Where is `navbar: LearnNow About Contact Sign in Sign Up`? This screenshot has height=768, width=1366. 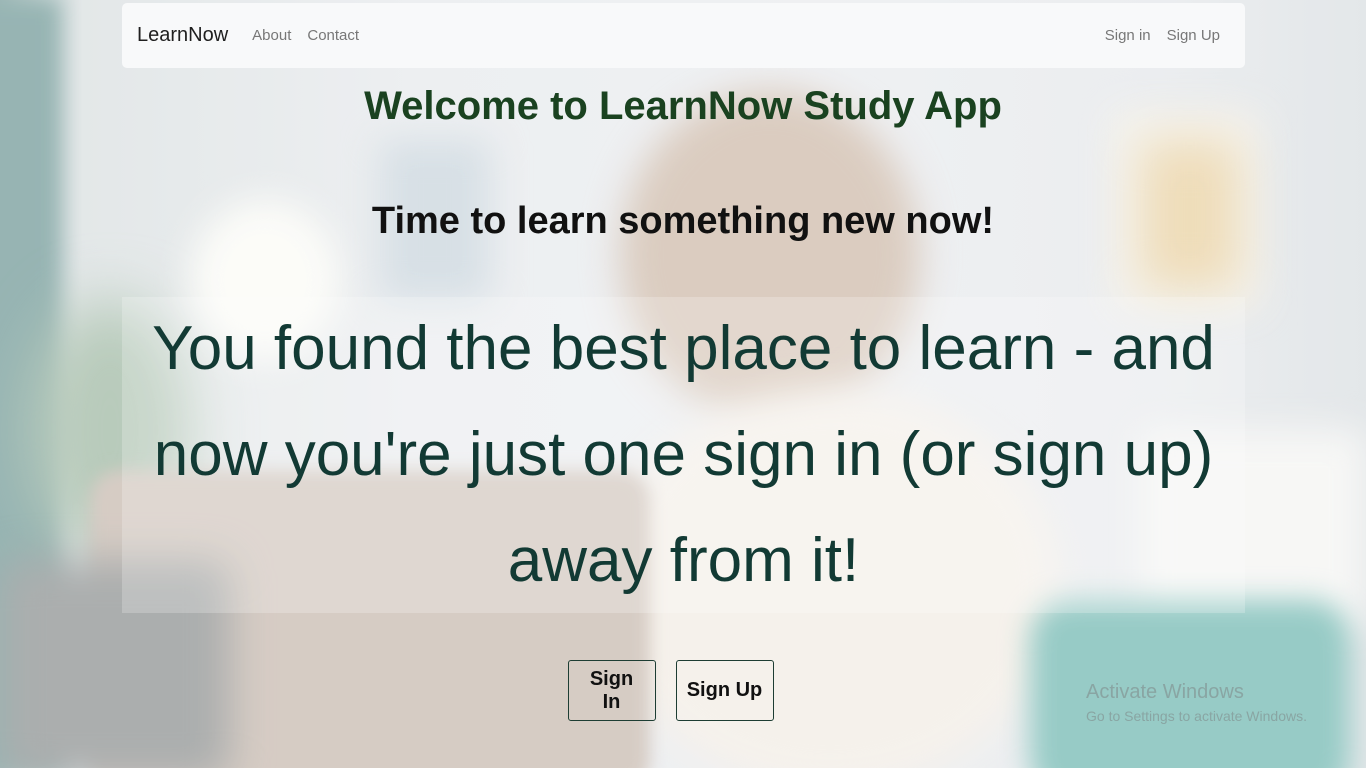
navbar: LearnNow About Contact Sign in Sign Up is located at coordinates (683, 35).